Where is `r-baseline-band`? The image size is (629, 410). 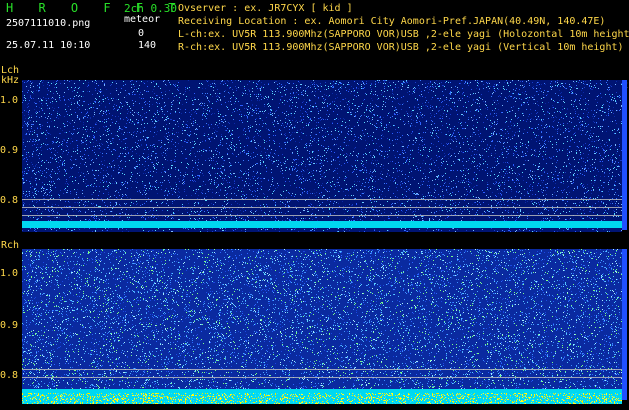
r-baseline-band is located at coordinates (322, 396).